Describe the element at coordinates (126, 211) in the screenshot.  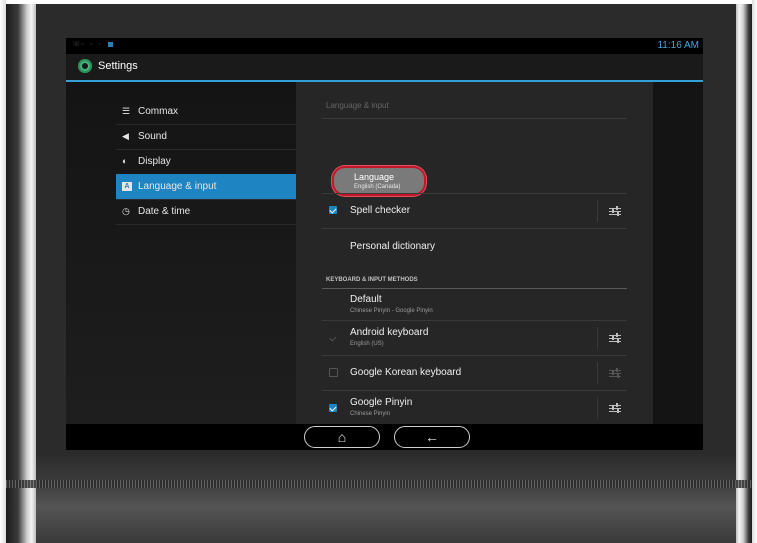
I see `clock-icon: ◷` at that location.